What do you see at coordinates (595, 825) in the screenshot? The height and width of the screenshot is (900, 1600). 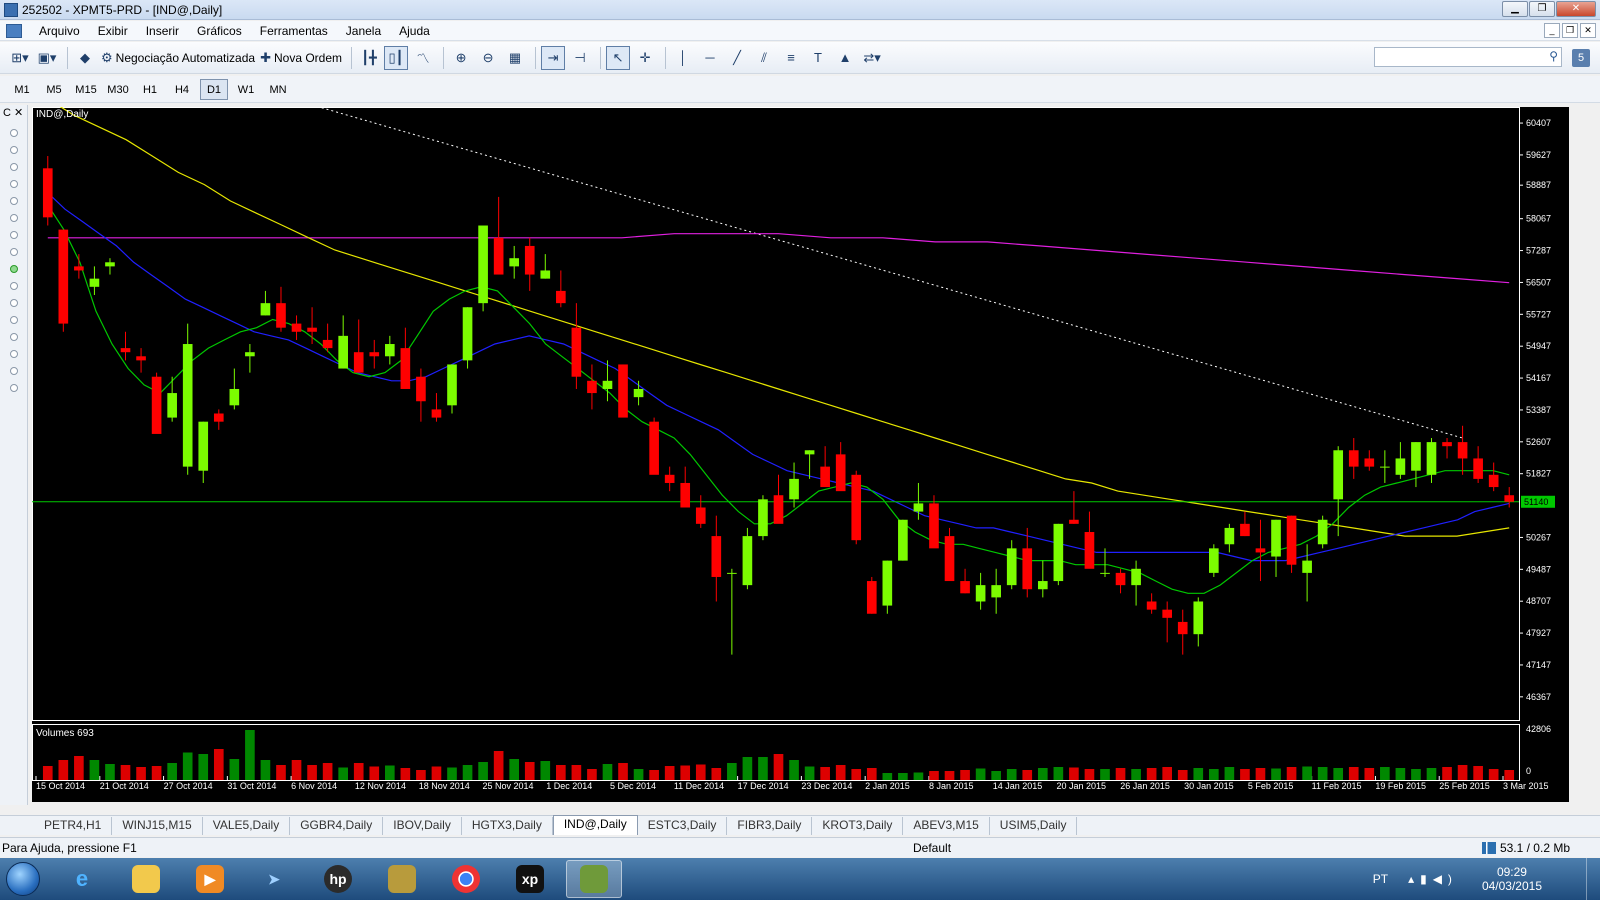 I see `tab-ind: IND@,Daily` at bounding box center [595, 825].